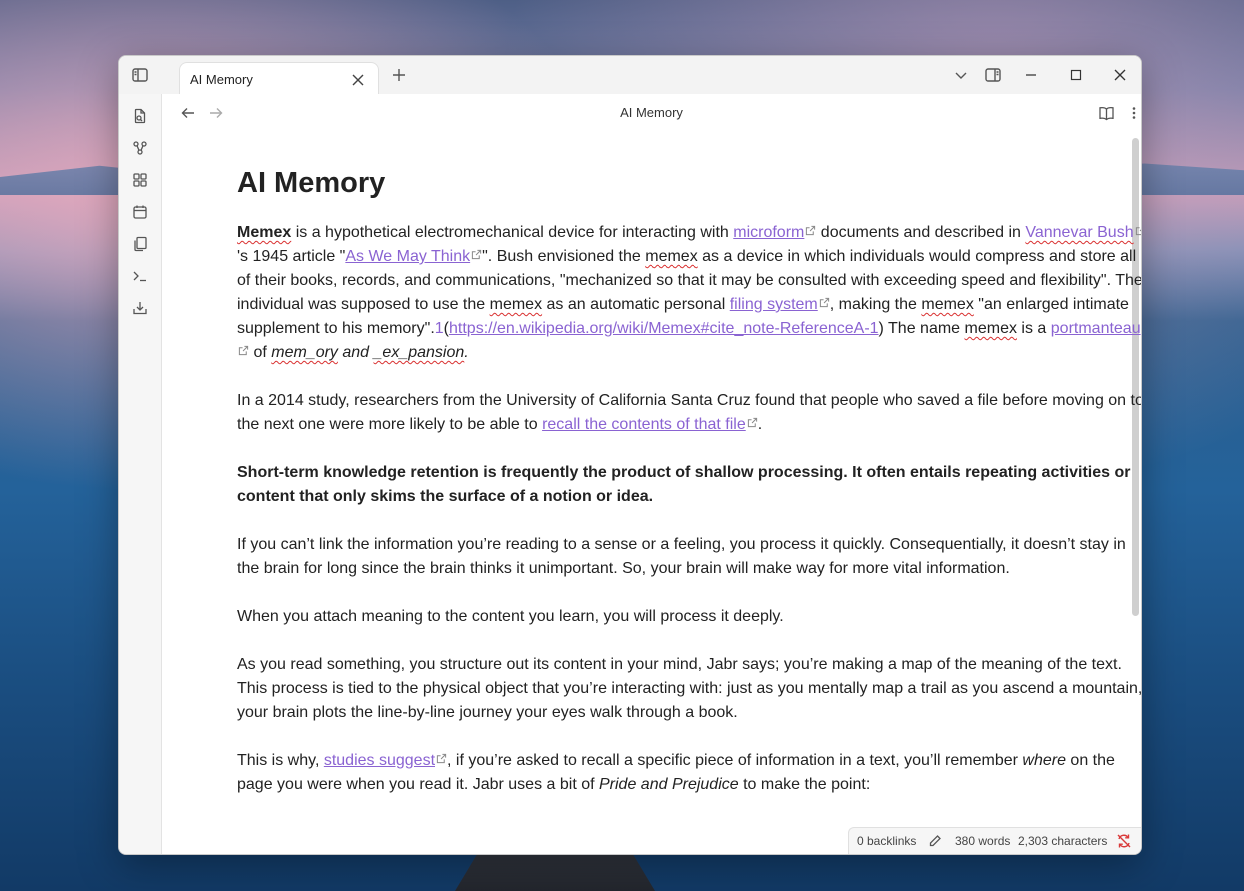  What do you see at coordinates (669, 784) in the screenshot?
I see `italic-text: Pride and Prejudice` at bounding box center [669, 784].